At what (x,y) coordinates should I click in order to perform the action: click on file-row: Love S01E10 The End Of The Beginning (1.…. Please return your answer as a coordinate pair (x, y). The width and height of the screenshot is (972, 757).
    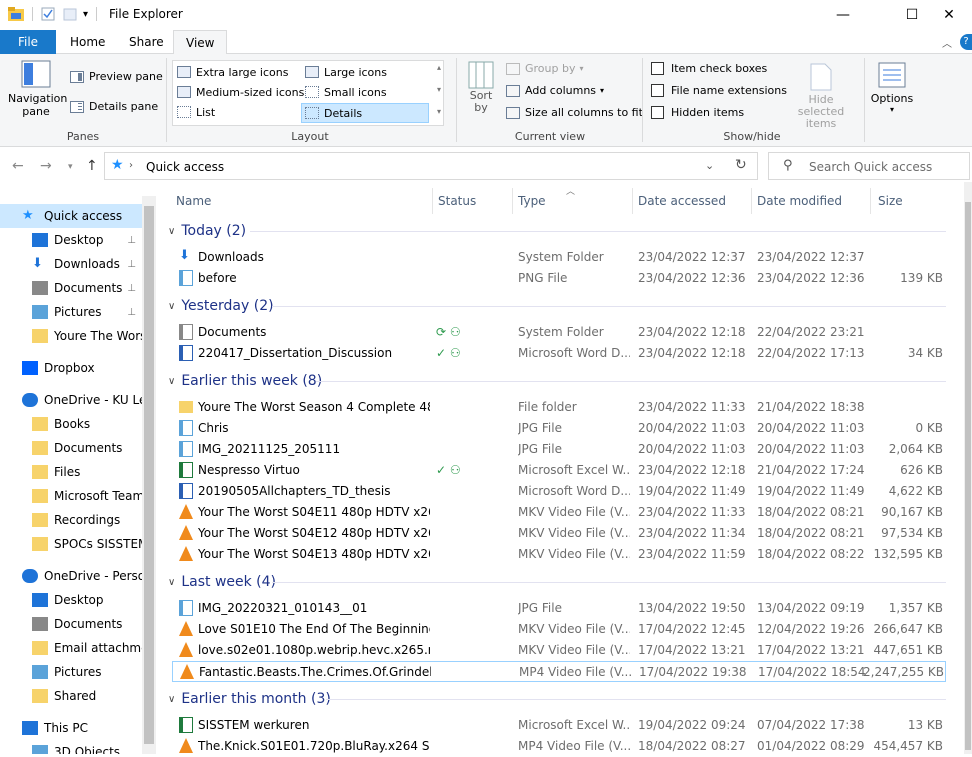
    Looking at the image, I should click on (559, 629).